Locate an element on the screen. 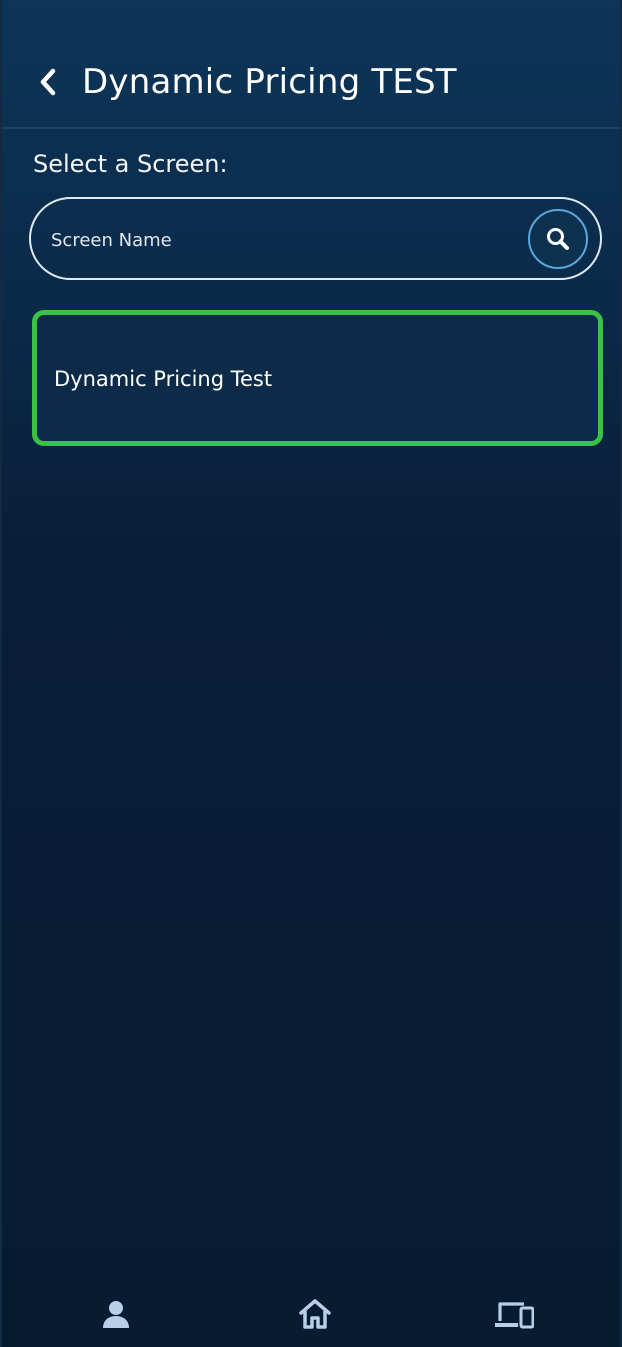 The width and height of the screenshot is (622, 1347). back-button is located at coordinates (48, 82).